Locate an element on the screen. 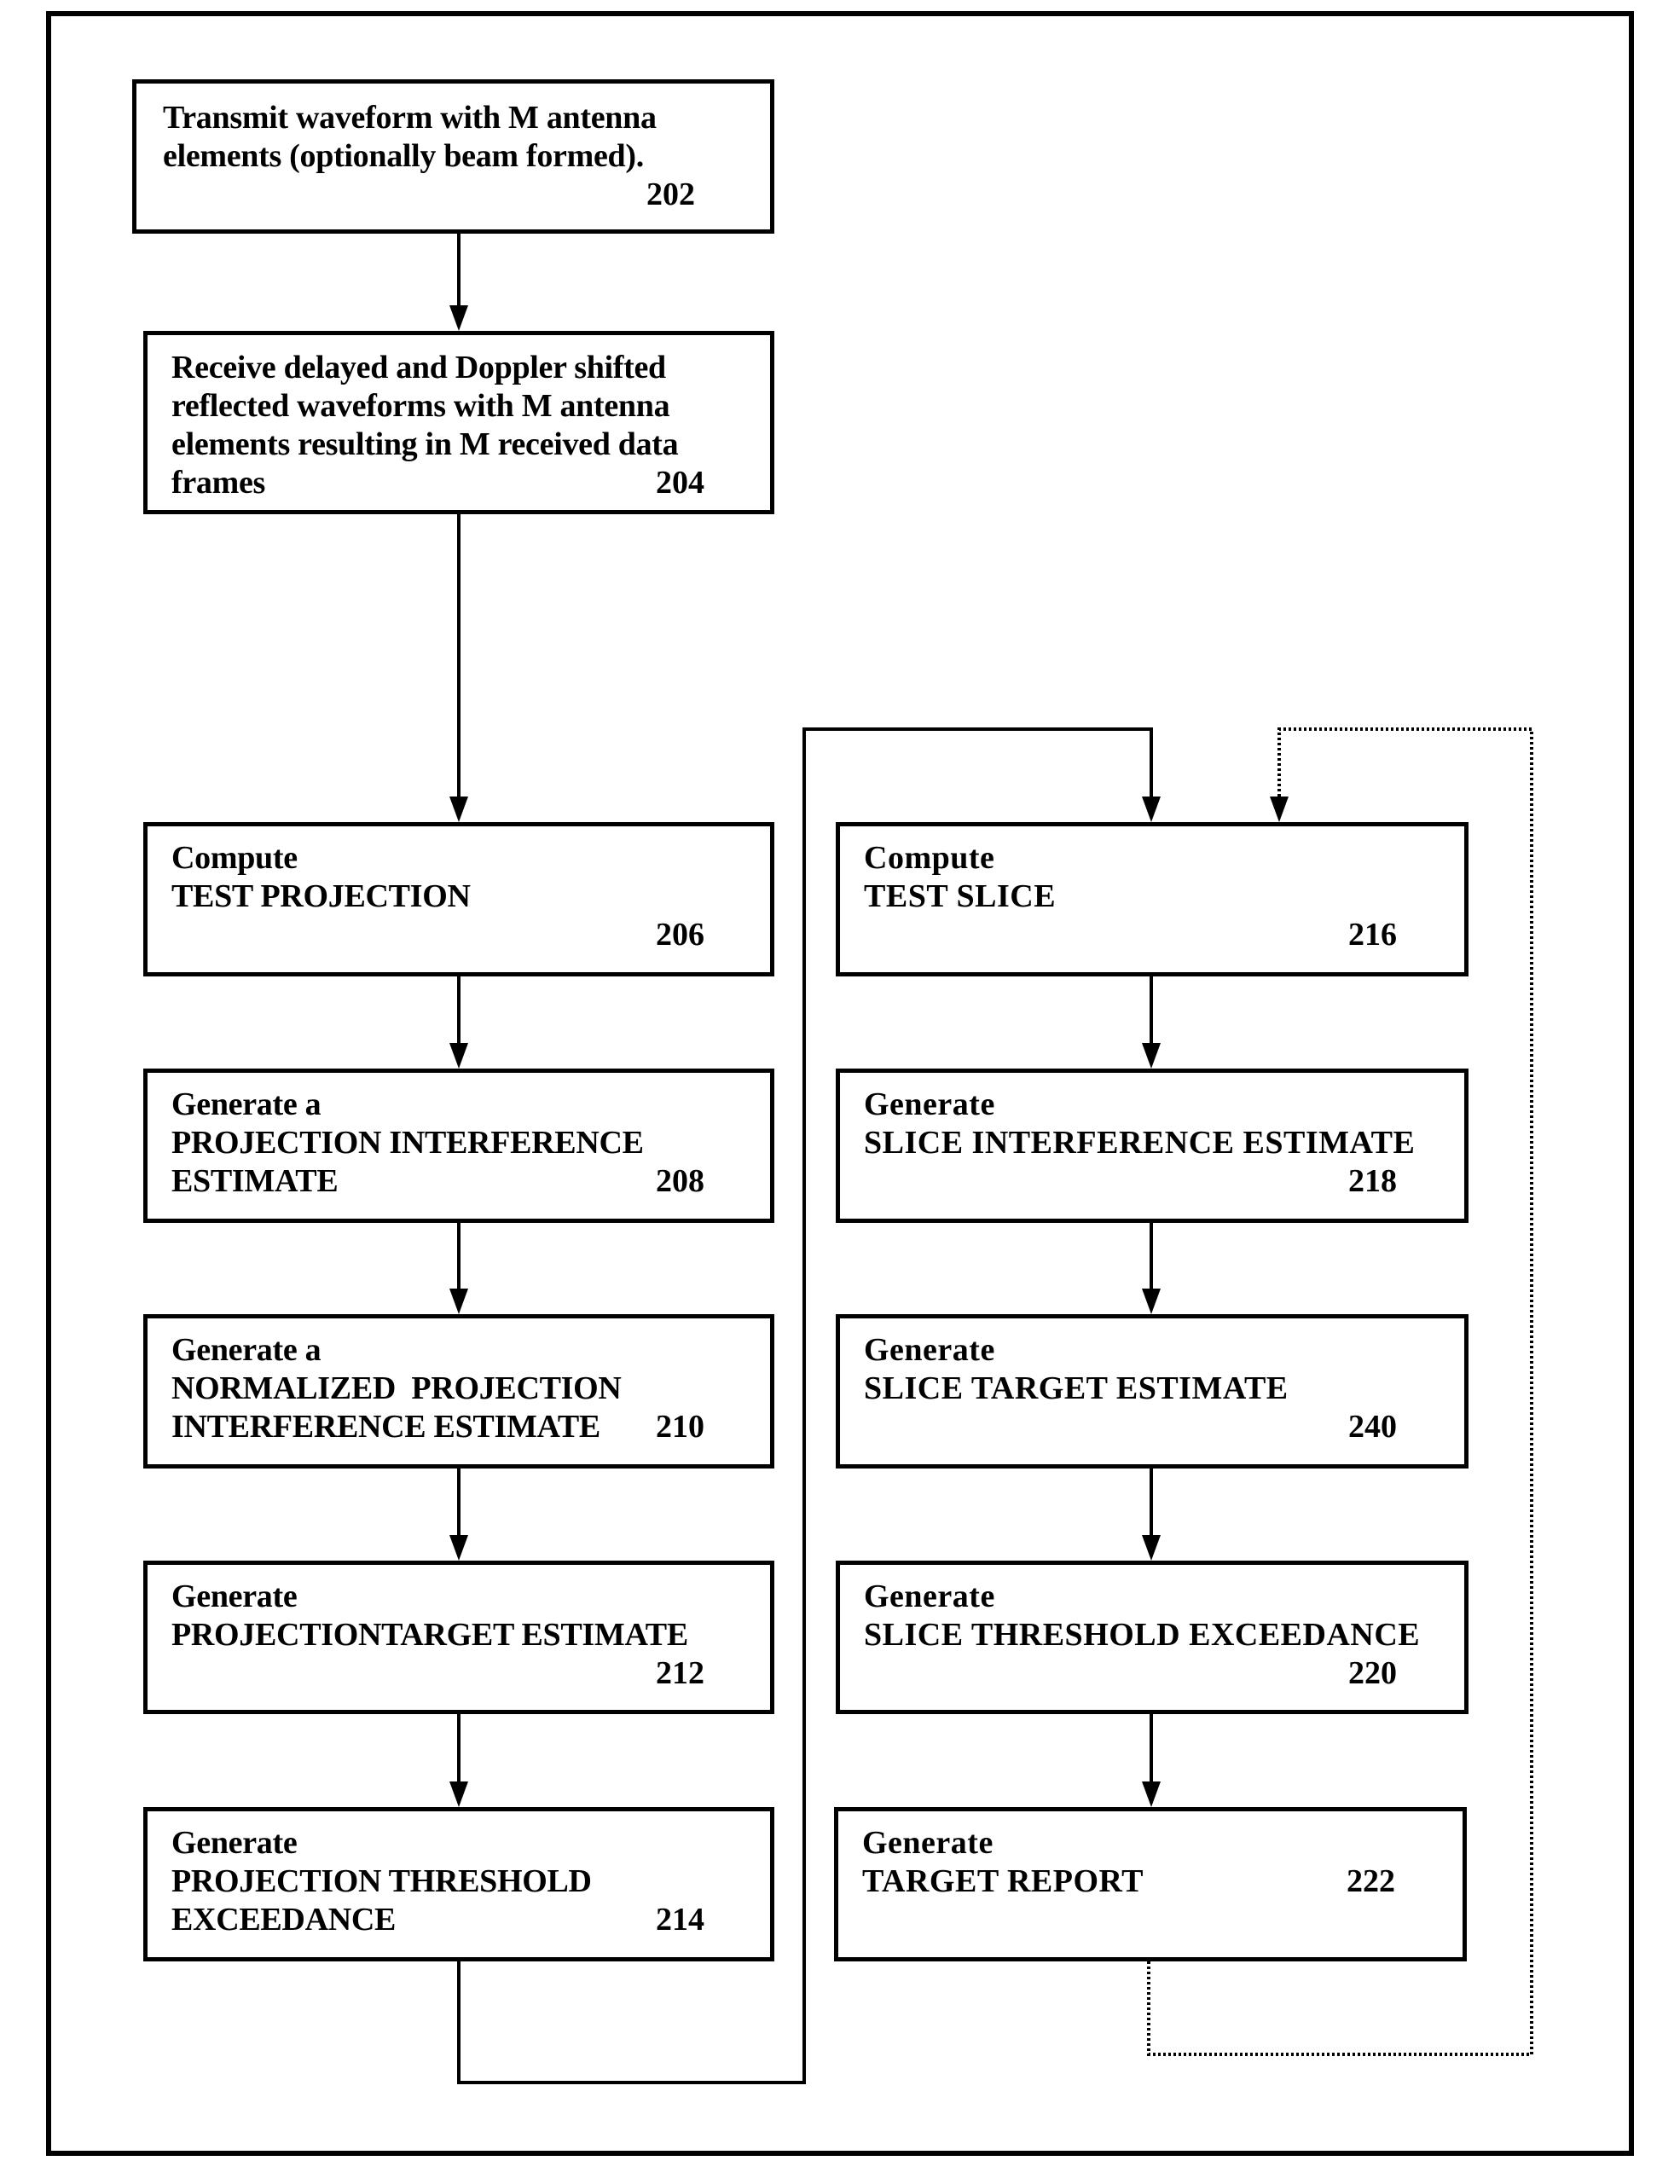 The height and width of the screenshot is (2184, 1680). step-number: 202 is located at coordinates (670, 194).